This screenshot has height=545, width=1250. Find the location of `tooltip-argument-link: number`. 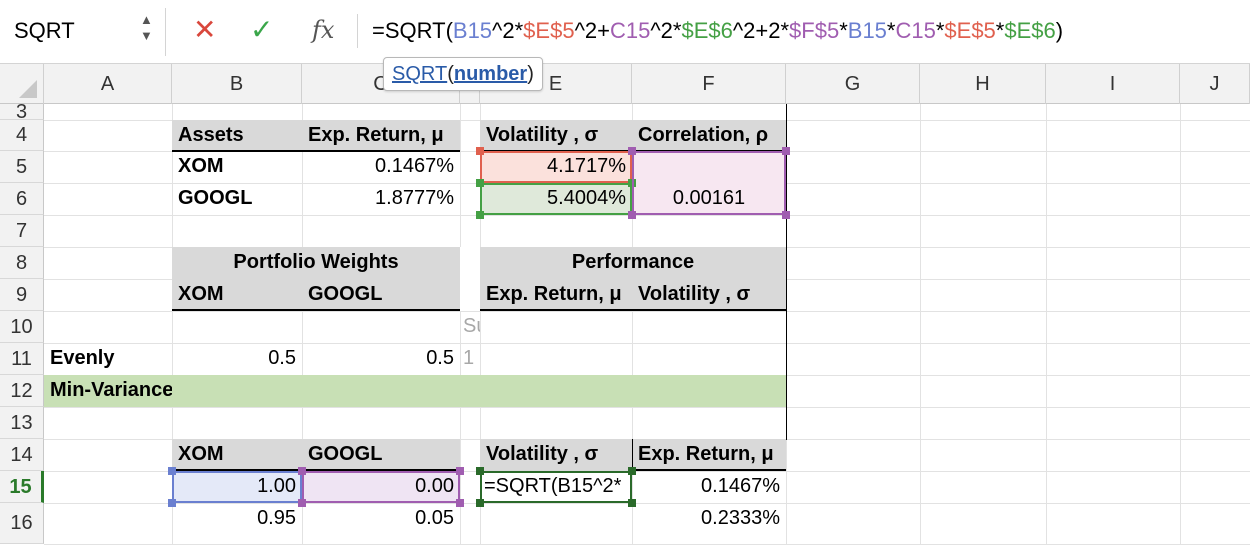

tooltip-argument-link: number is located at coordinates (490, 74).